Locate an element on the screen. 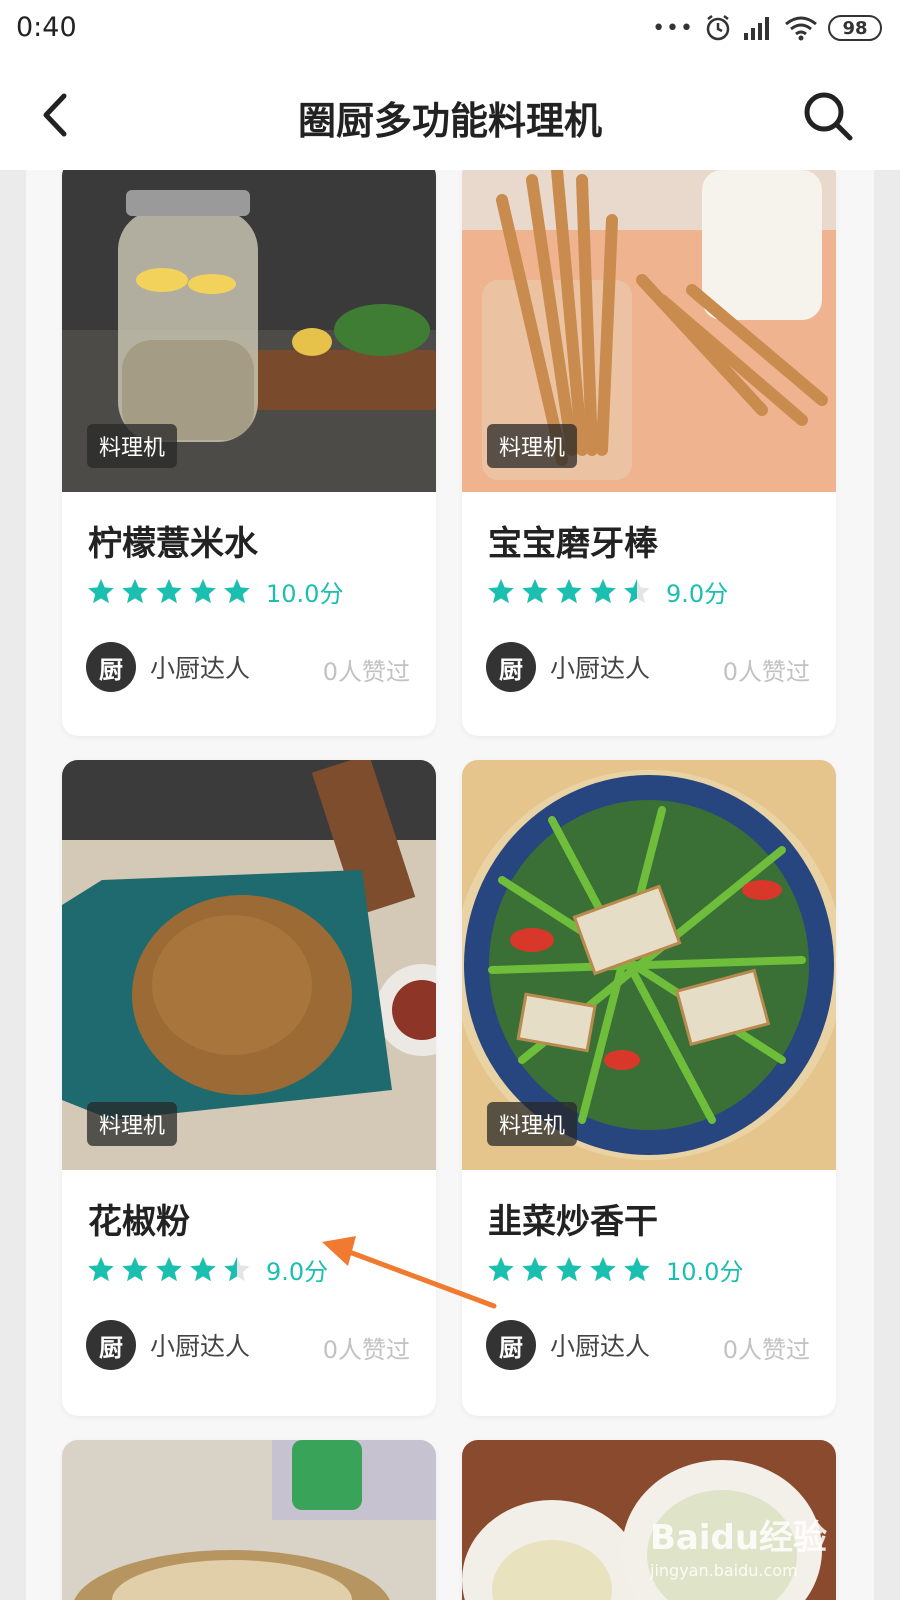 This screenshot has width=900, height=1600. recipe-title: 宝宝磨牙棒 is located at coordinates (573, 544).